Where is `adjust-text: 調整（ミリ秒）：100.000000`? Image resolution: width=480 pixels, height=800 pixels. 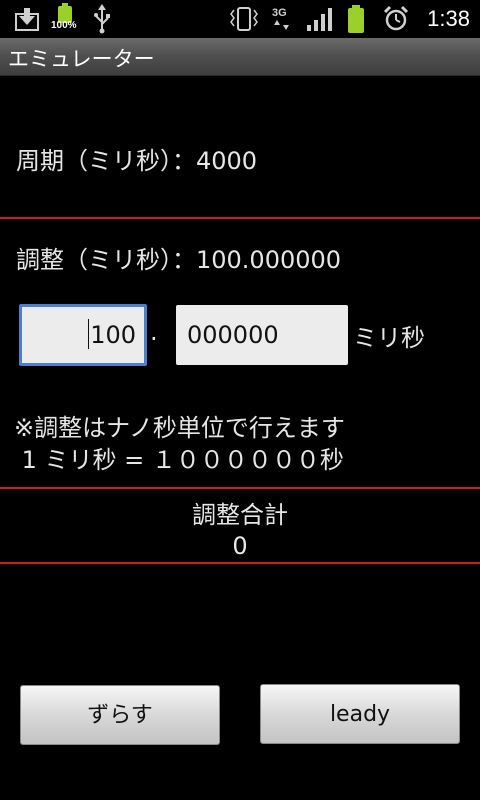
adjust-text: 調整（ミリ秒）：100.000000 is located at coordinates (179, 260).